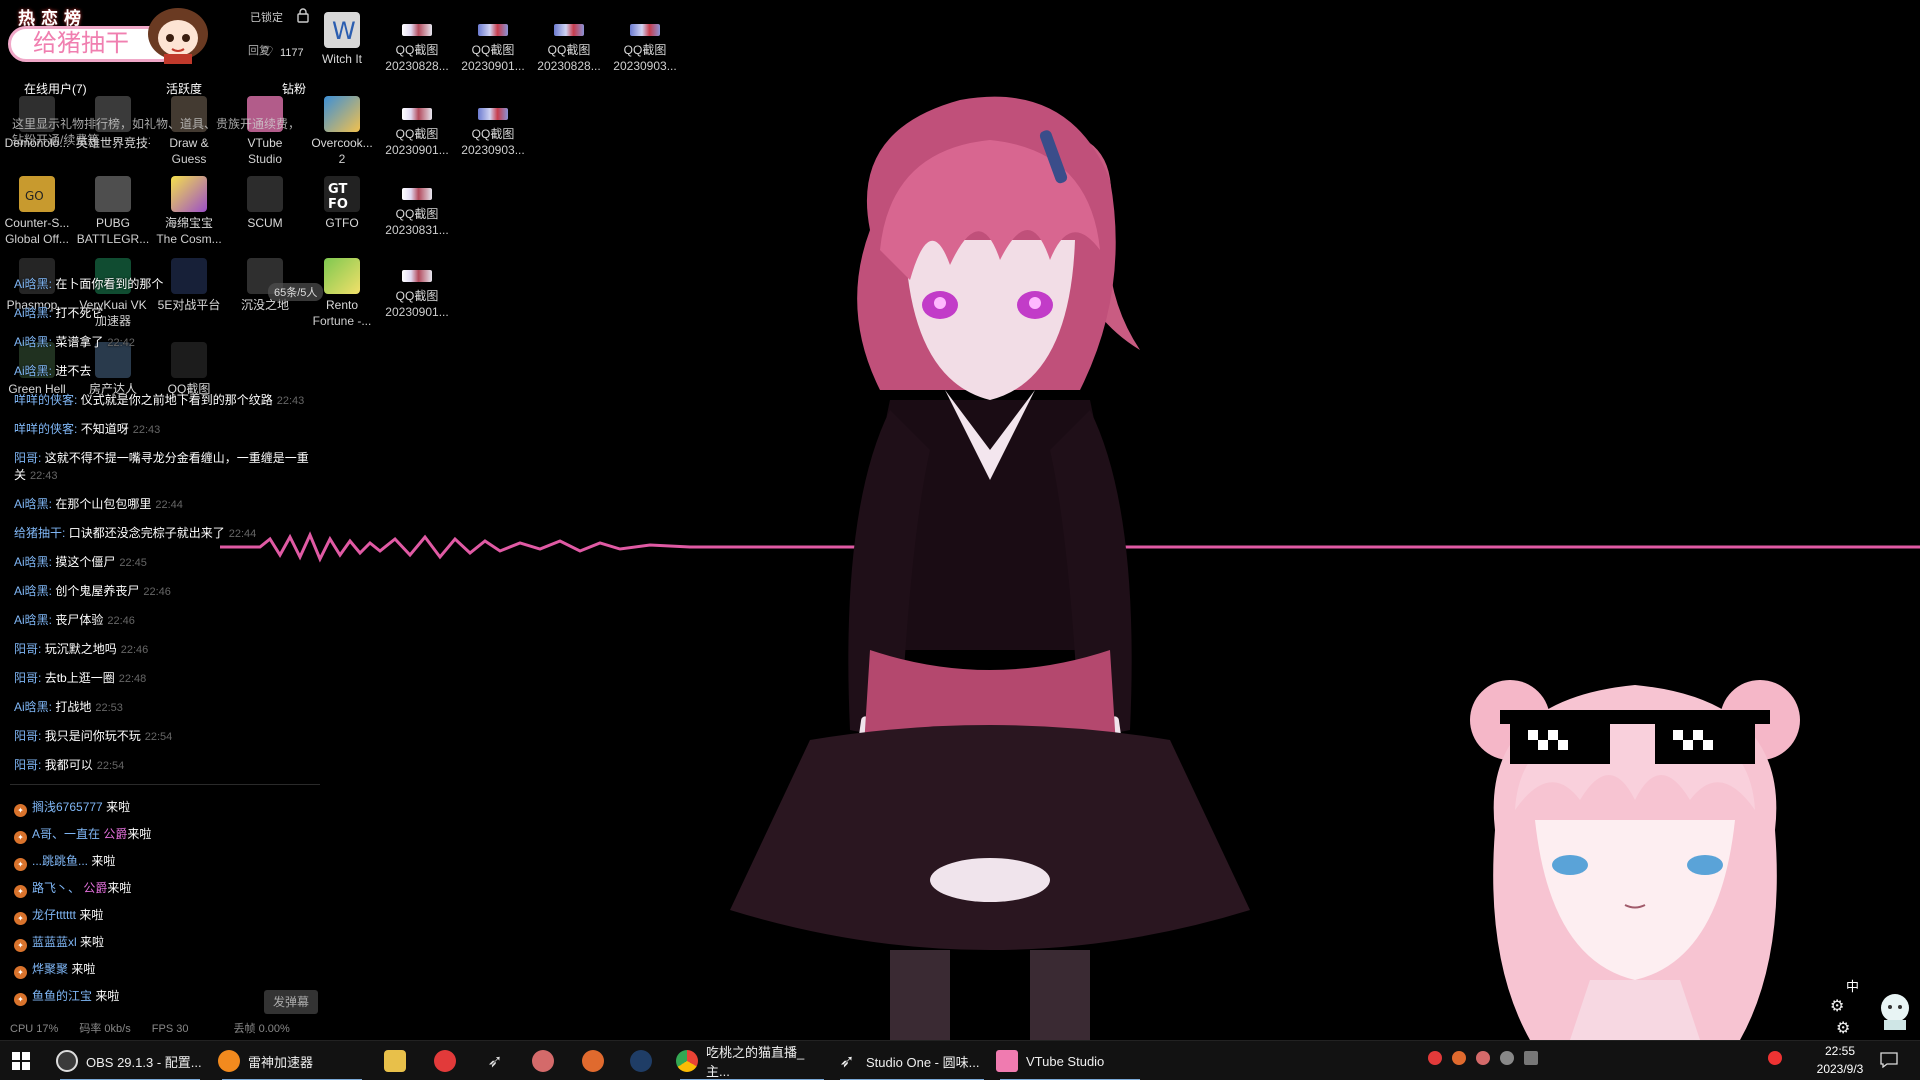  I want to click on tray-fox-icon, so click(1483, 1058).